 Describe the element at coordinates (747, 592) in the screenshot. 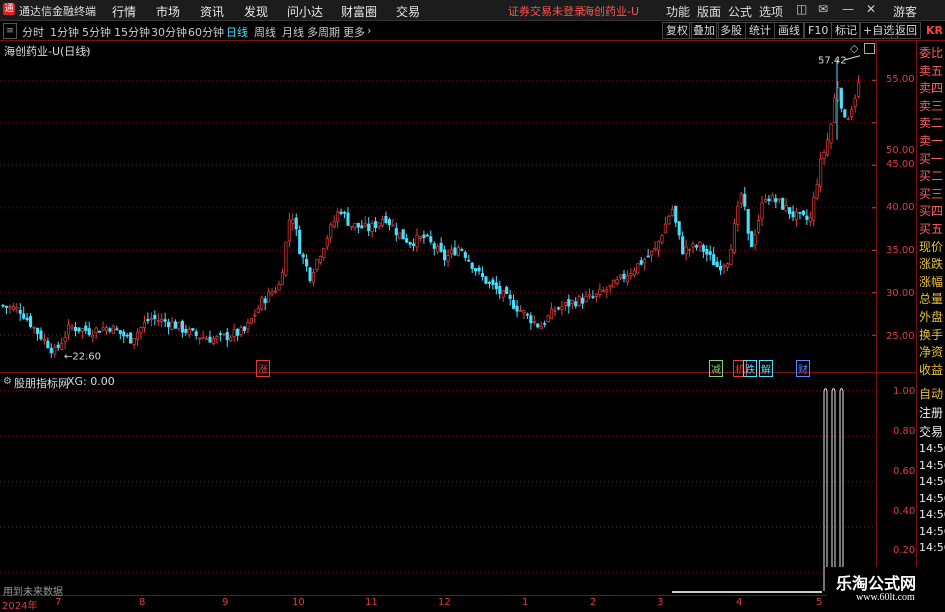

I see `horizontal-scrollbar` at that location.